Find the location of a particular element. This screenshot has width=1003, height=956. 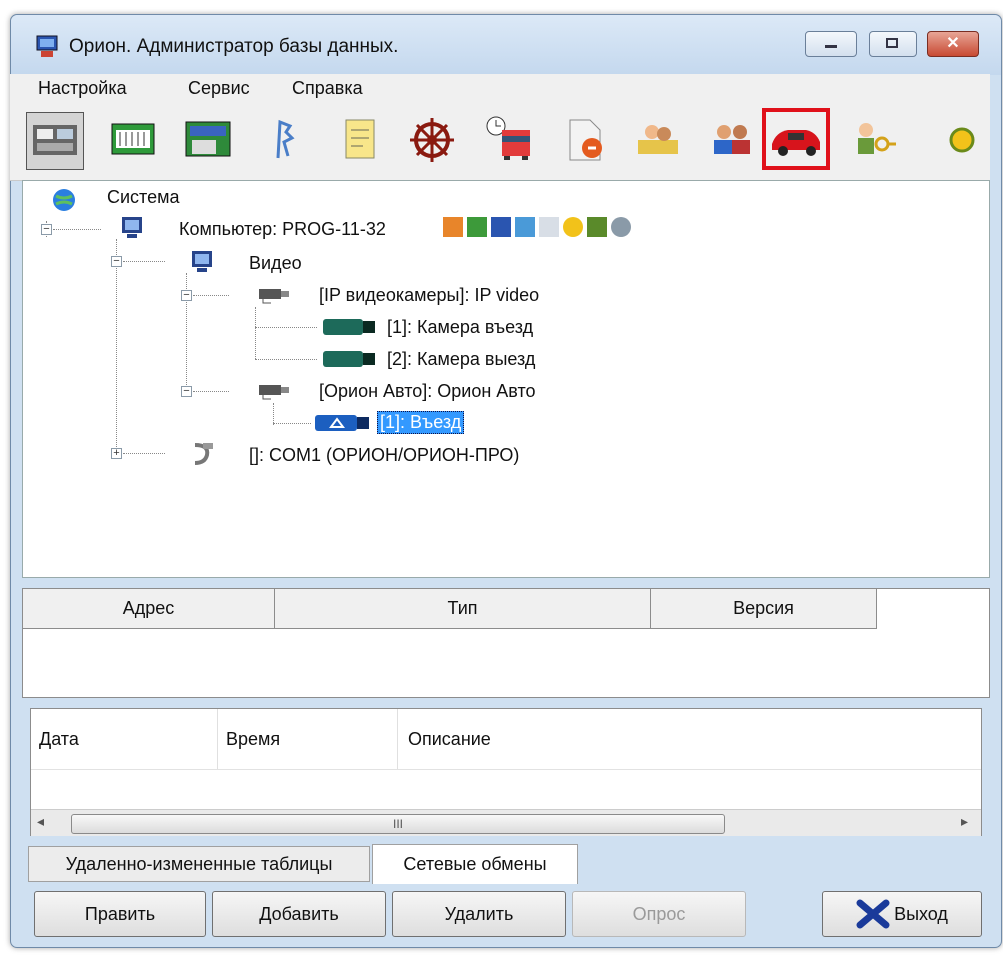

panels-icon is located at coordinates (208, 140).